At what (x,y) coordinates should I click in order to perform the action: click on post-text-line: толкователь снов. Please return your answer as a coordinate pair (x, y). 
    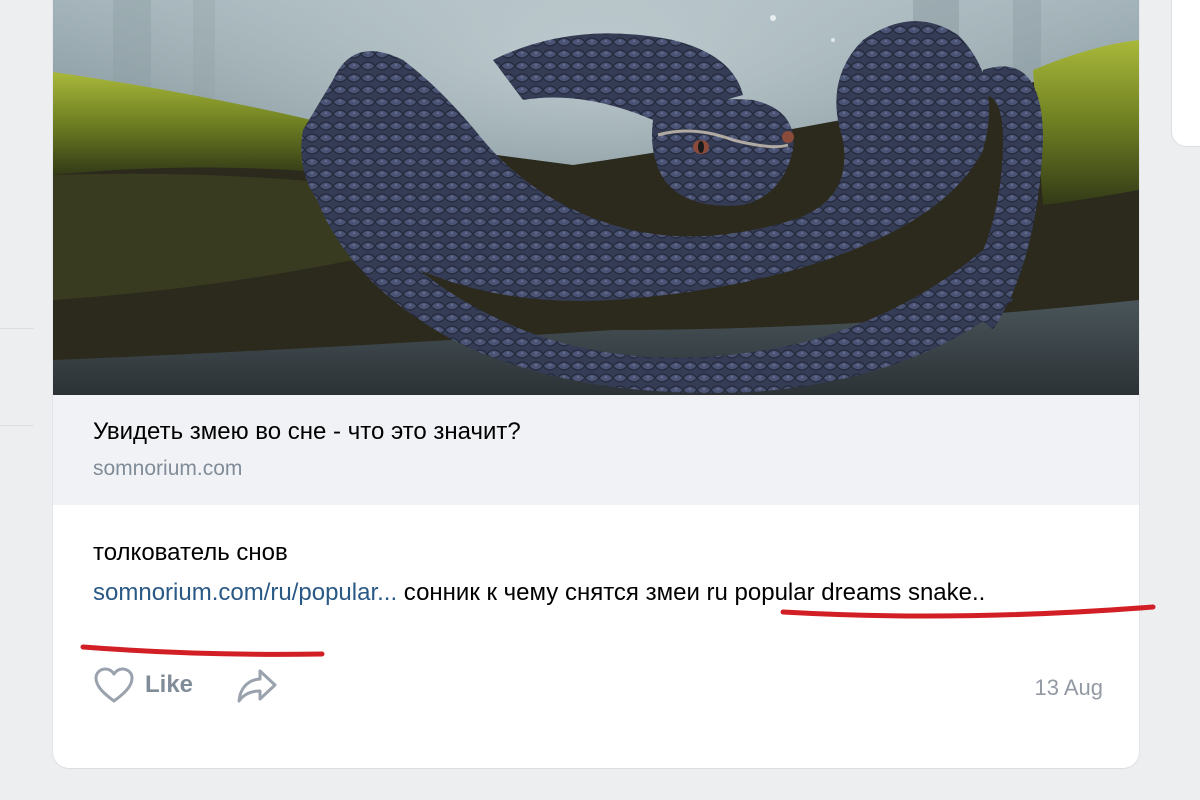
    Looking at the image, I should click on (190, 552).